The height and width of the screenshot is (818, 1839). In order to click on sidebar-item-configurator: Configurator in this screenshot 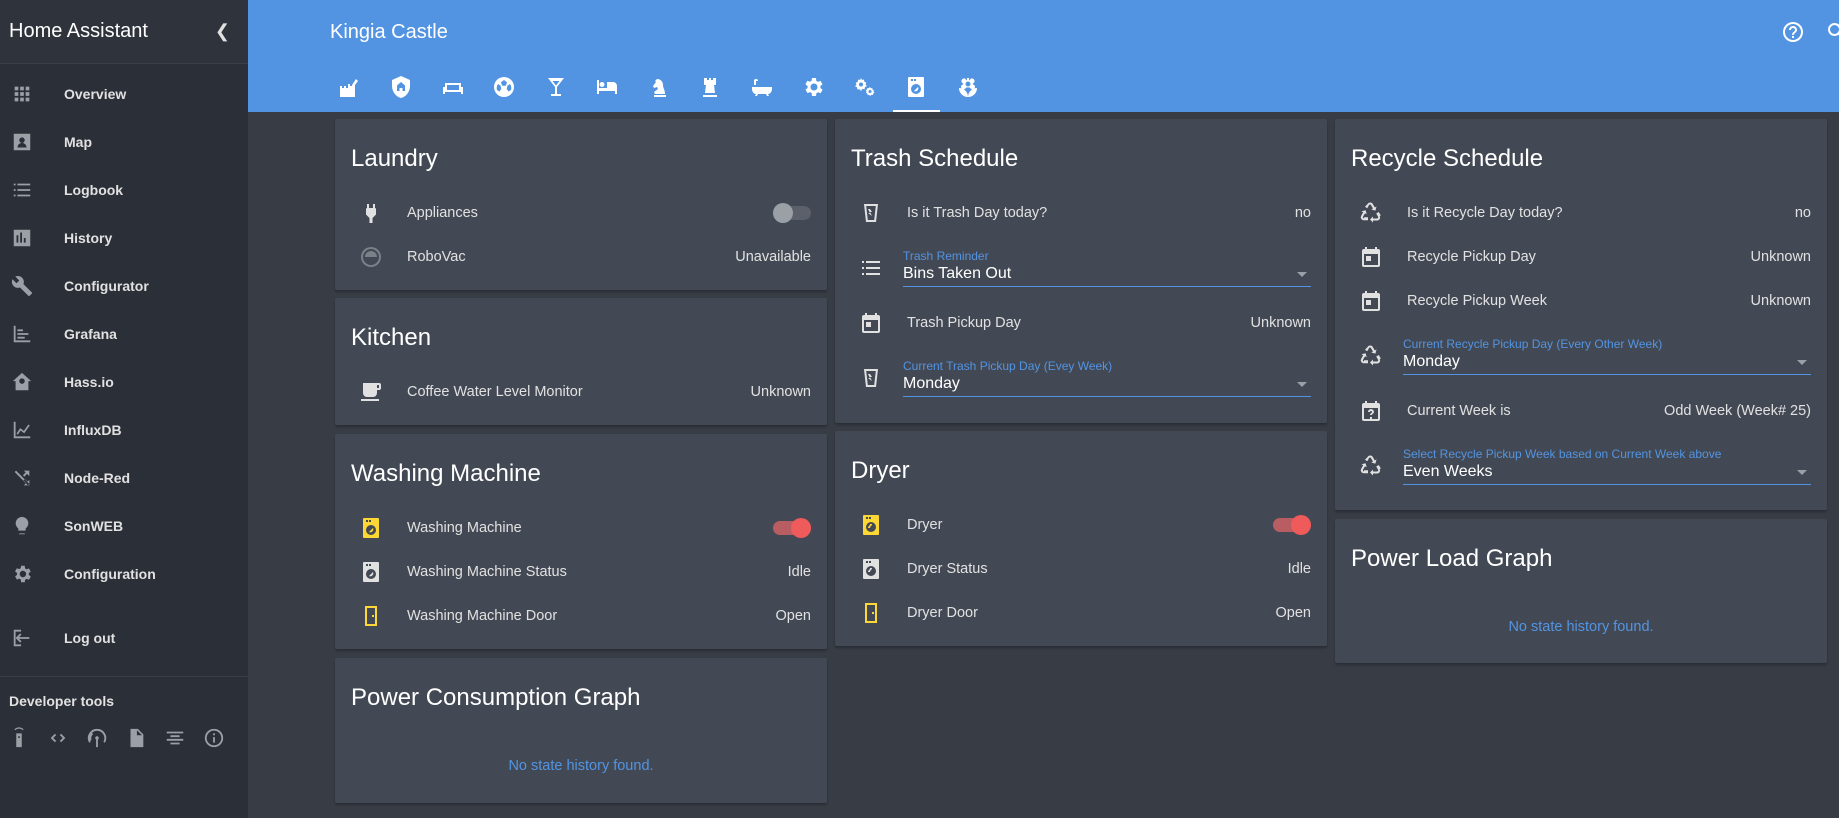, I will do `click(124, 286)`.